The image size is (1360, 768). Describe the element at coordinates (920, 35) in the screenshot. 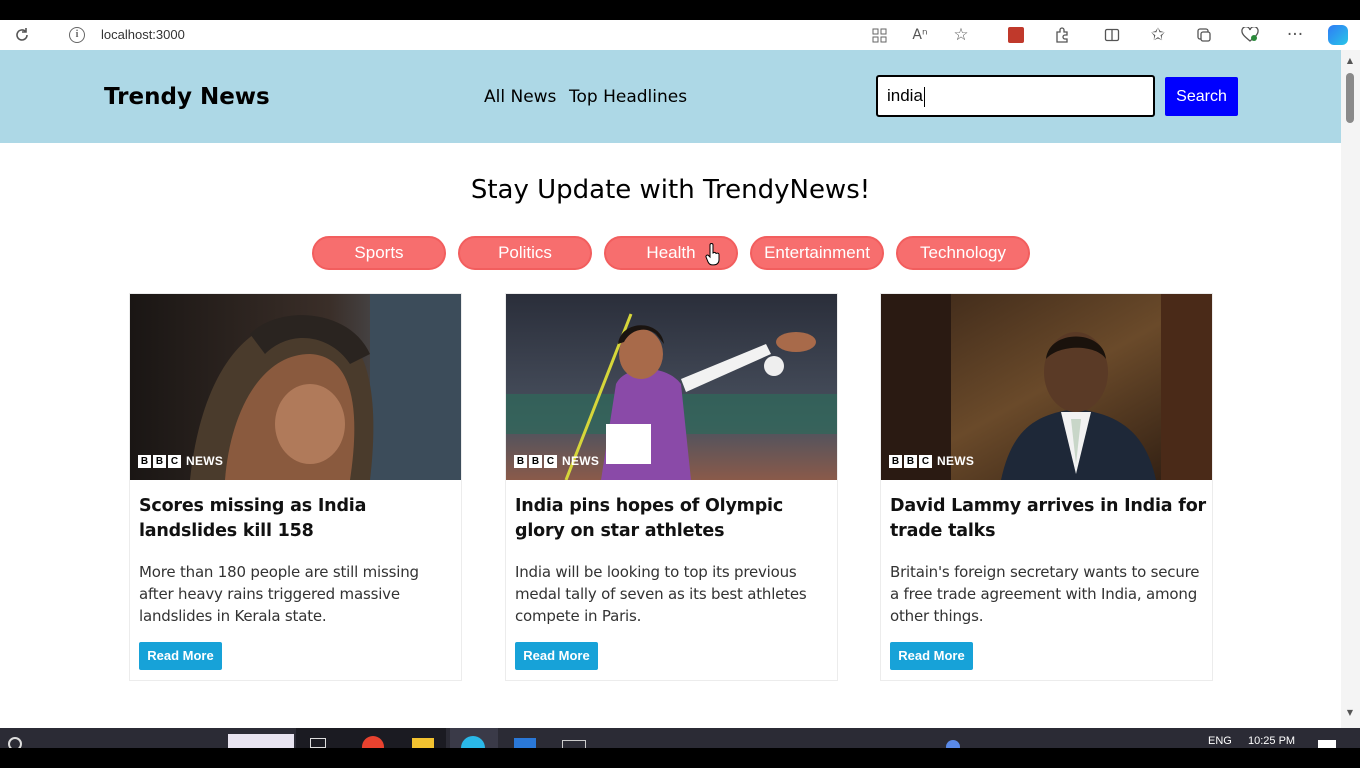

I see `read-aloud-icon: Aⁿ` at that location.